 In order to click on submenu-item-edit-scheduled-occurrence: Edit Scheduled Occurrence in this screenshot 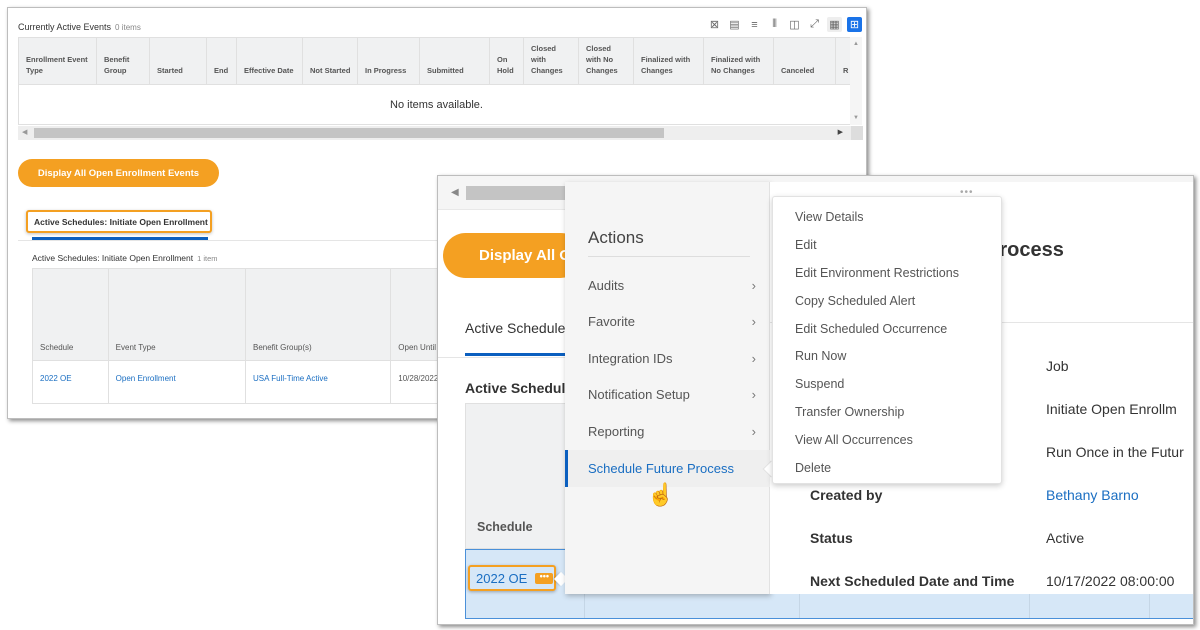, I will do `click(887, 329)`.